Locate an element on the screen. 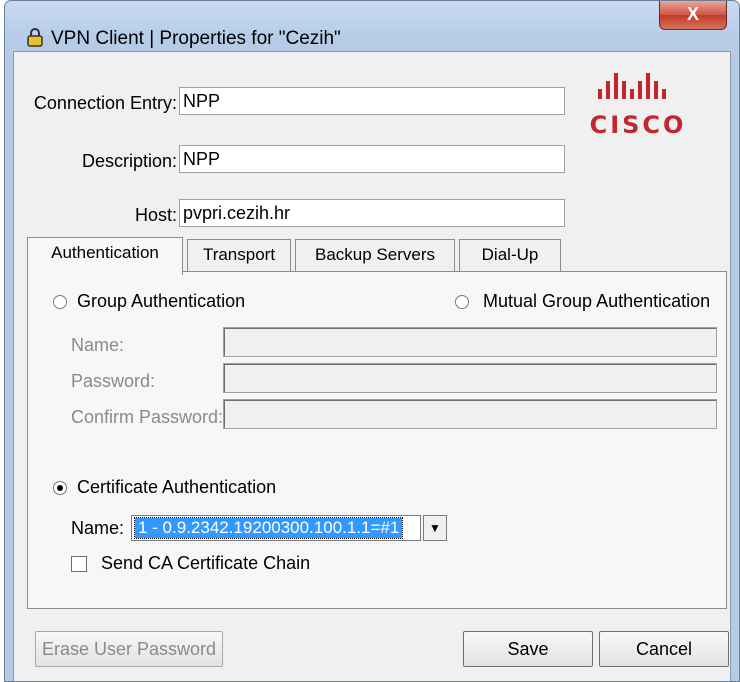  group-authentication-radio is located at coordinates (60, 302).